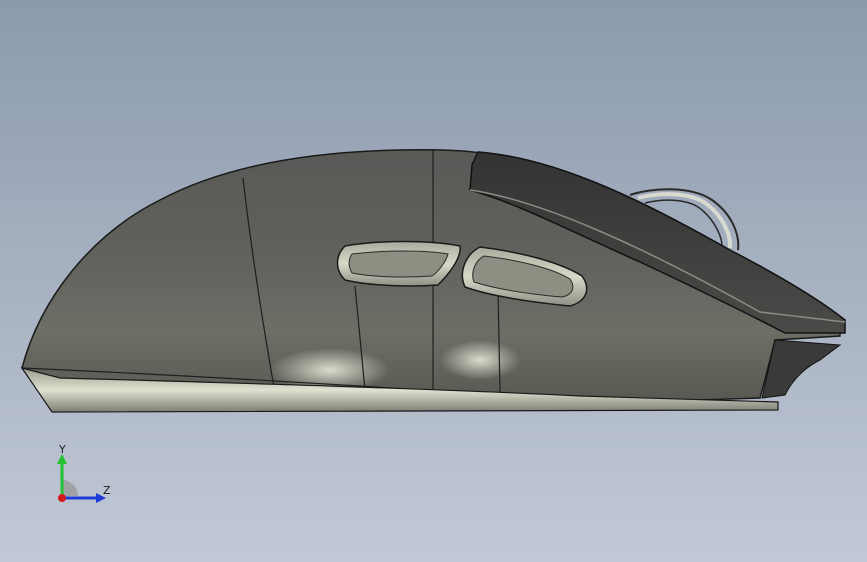 Image resolution: width=867 pixels, height=562 pixels. I want to click on highlight, so click(480, 360).